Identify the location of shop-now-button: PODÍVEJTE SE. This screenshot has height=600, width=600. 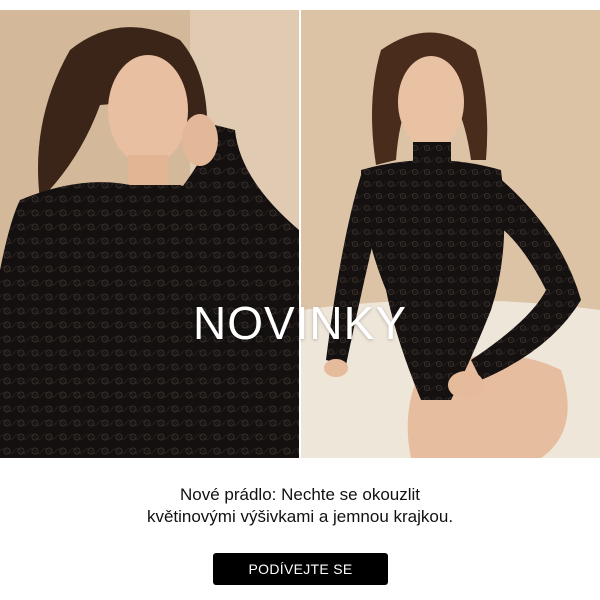
(300, 569).